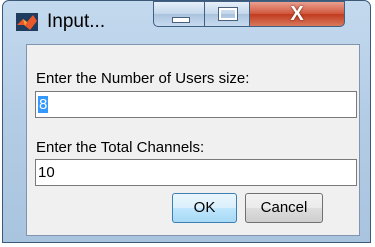  I want to click on maximize-icon, so click(228, 14).